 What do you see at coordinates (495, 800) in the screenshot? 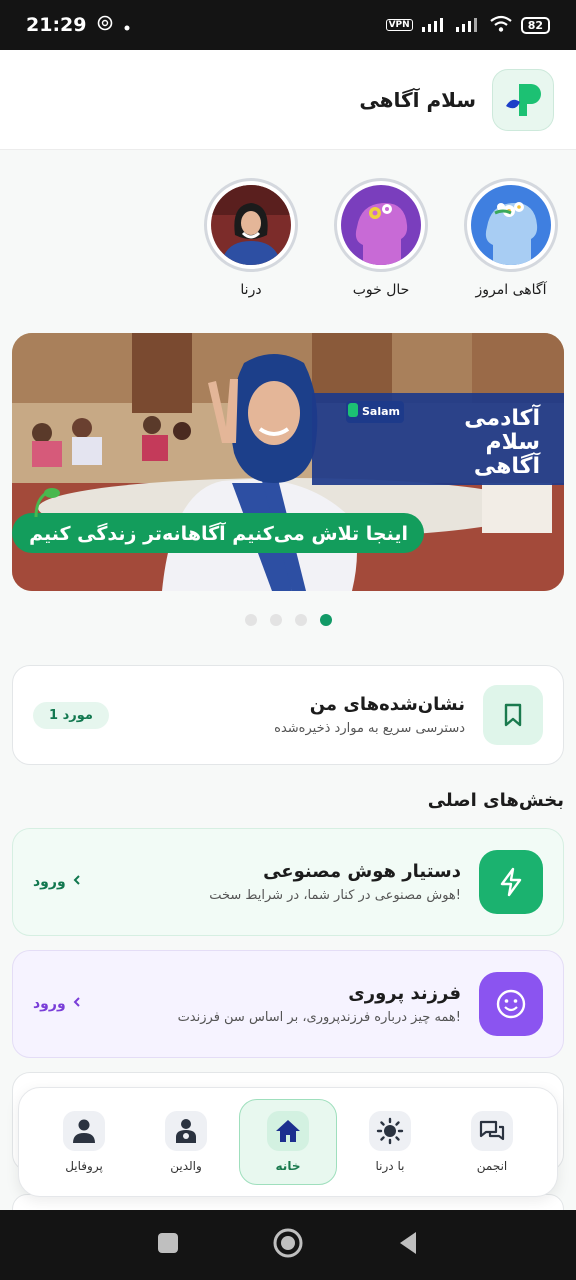
I see `section-title: بخش‌های اصلی` at bounding box center [495, 800].